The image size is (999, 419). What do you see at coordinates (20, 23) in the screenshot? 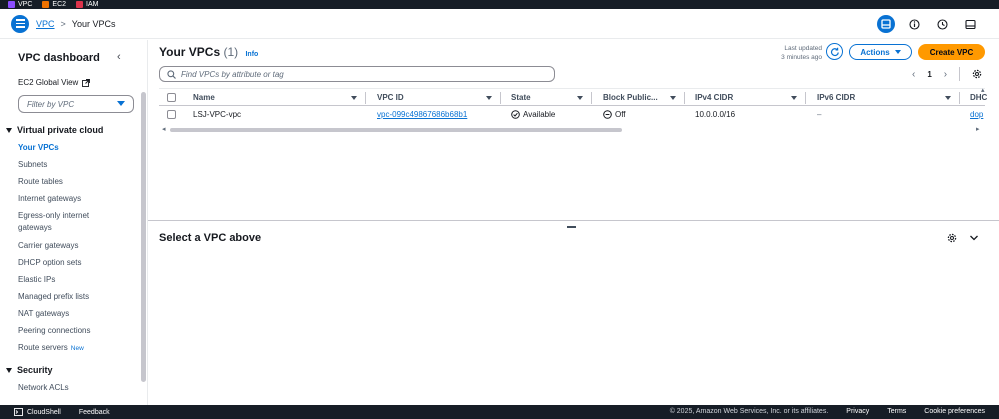
I see `hamburger-menu-icon` at bounding box center [20, 23].